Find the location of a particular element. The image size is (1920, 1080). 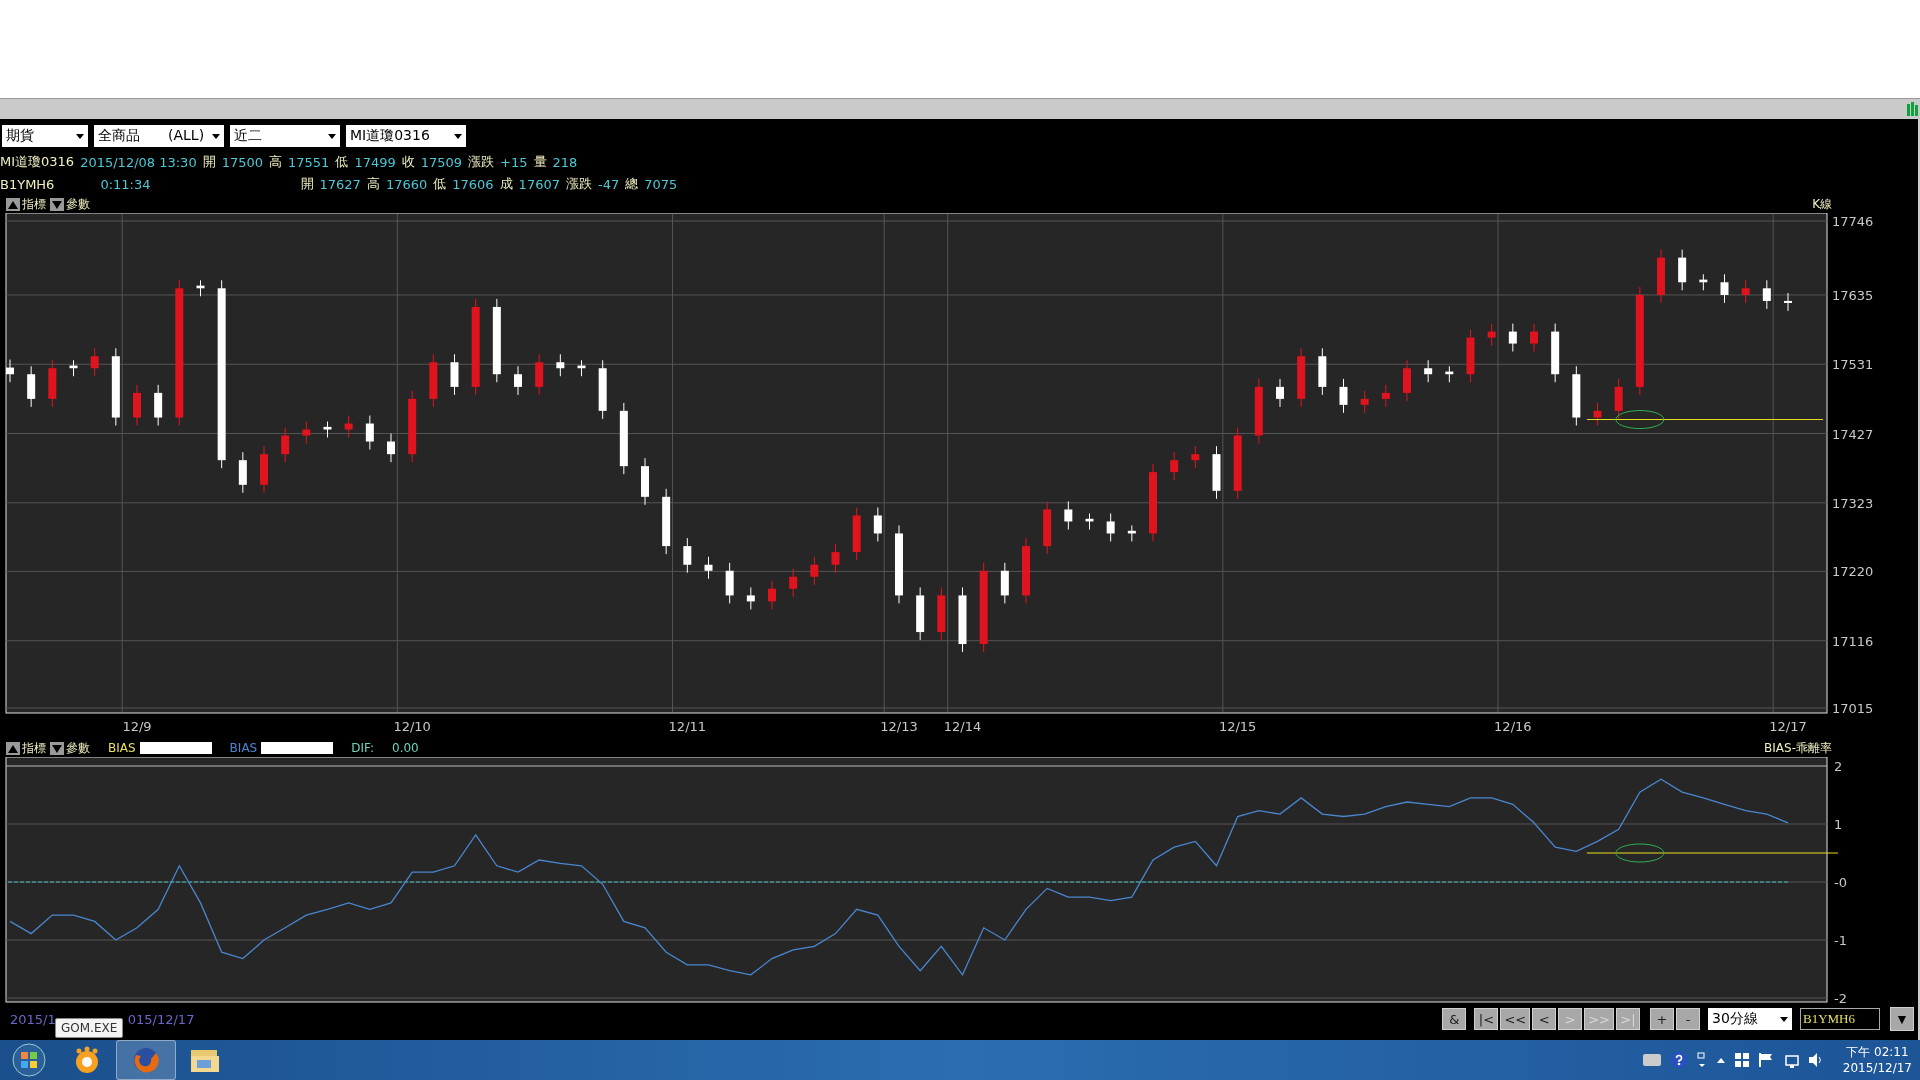

network-icon is located at coordinates (1790, 1060).